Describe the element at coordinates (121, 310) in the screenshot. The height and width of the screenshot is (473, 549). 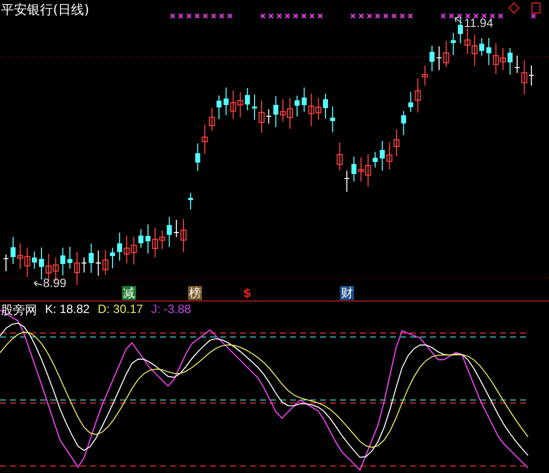
I see `d-value: D: 30.17` at that location.